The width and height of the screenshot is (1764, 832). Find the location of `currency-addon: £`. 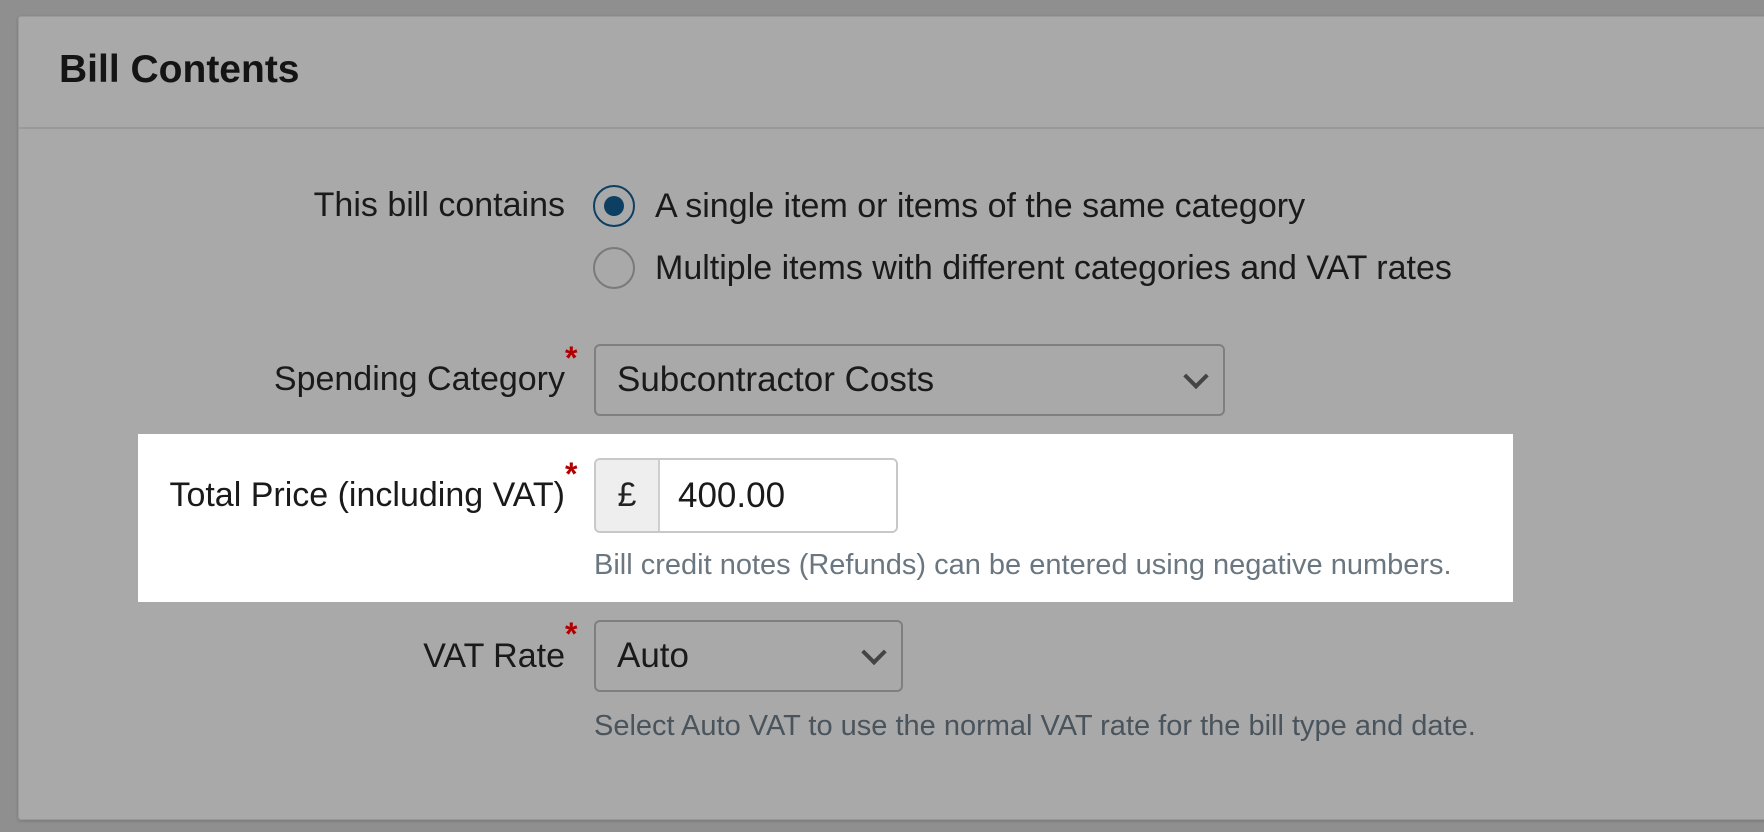

currency-addon: £ is located at coordinates (628, 495).